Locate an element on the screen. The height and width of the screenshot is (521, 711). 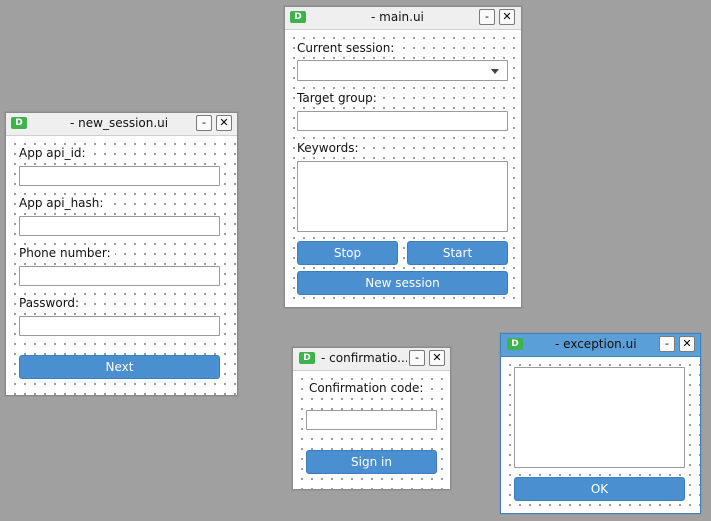
keywords-label: Keywords: is located at coordinates (330, 148).